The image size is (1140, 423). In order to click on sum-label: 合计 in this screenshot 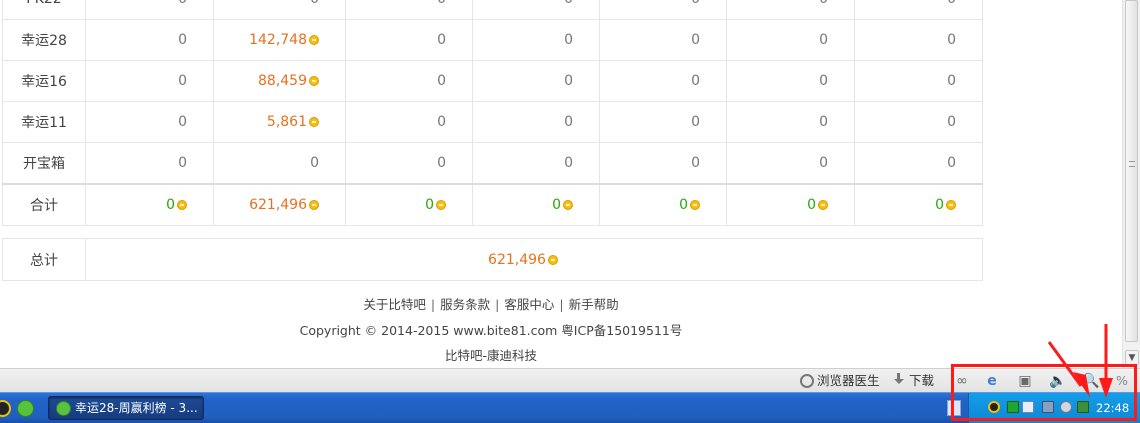, I will do `click(44, 204)`.